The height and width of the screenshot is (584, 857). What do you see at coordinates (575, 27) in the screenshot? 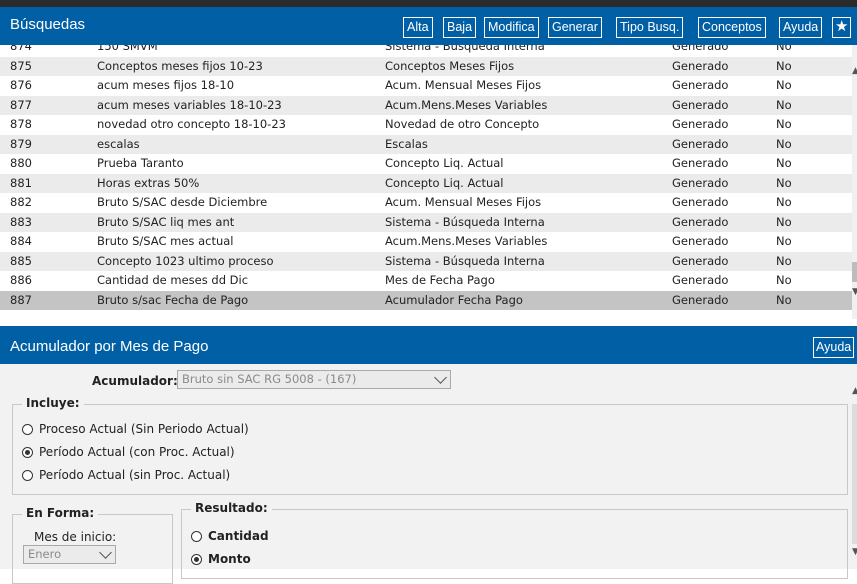
I see `generar-button: Generar` at bounding box center [575, 27].